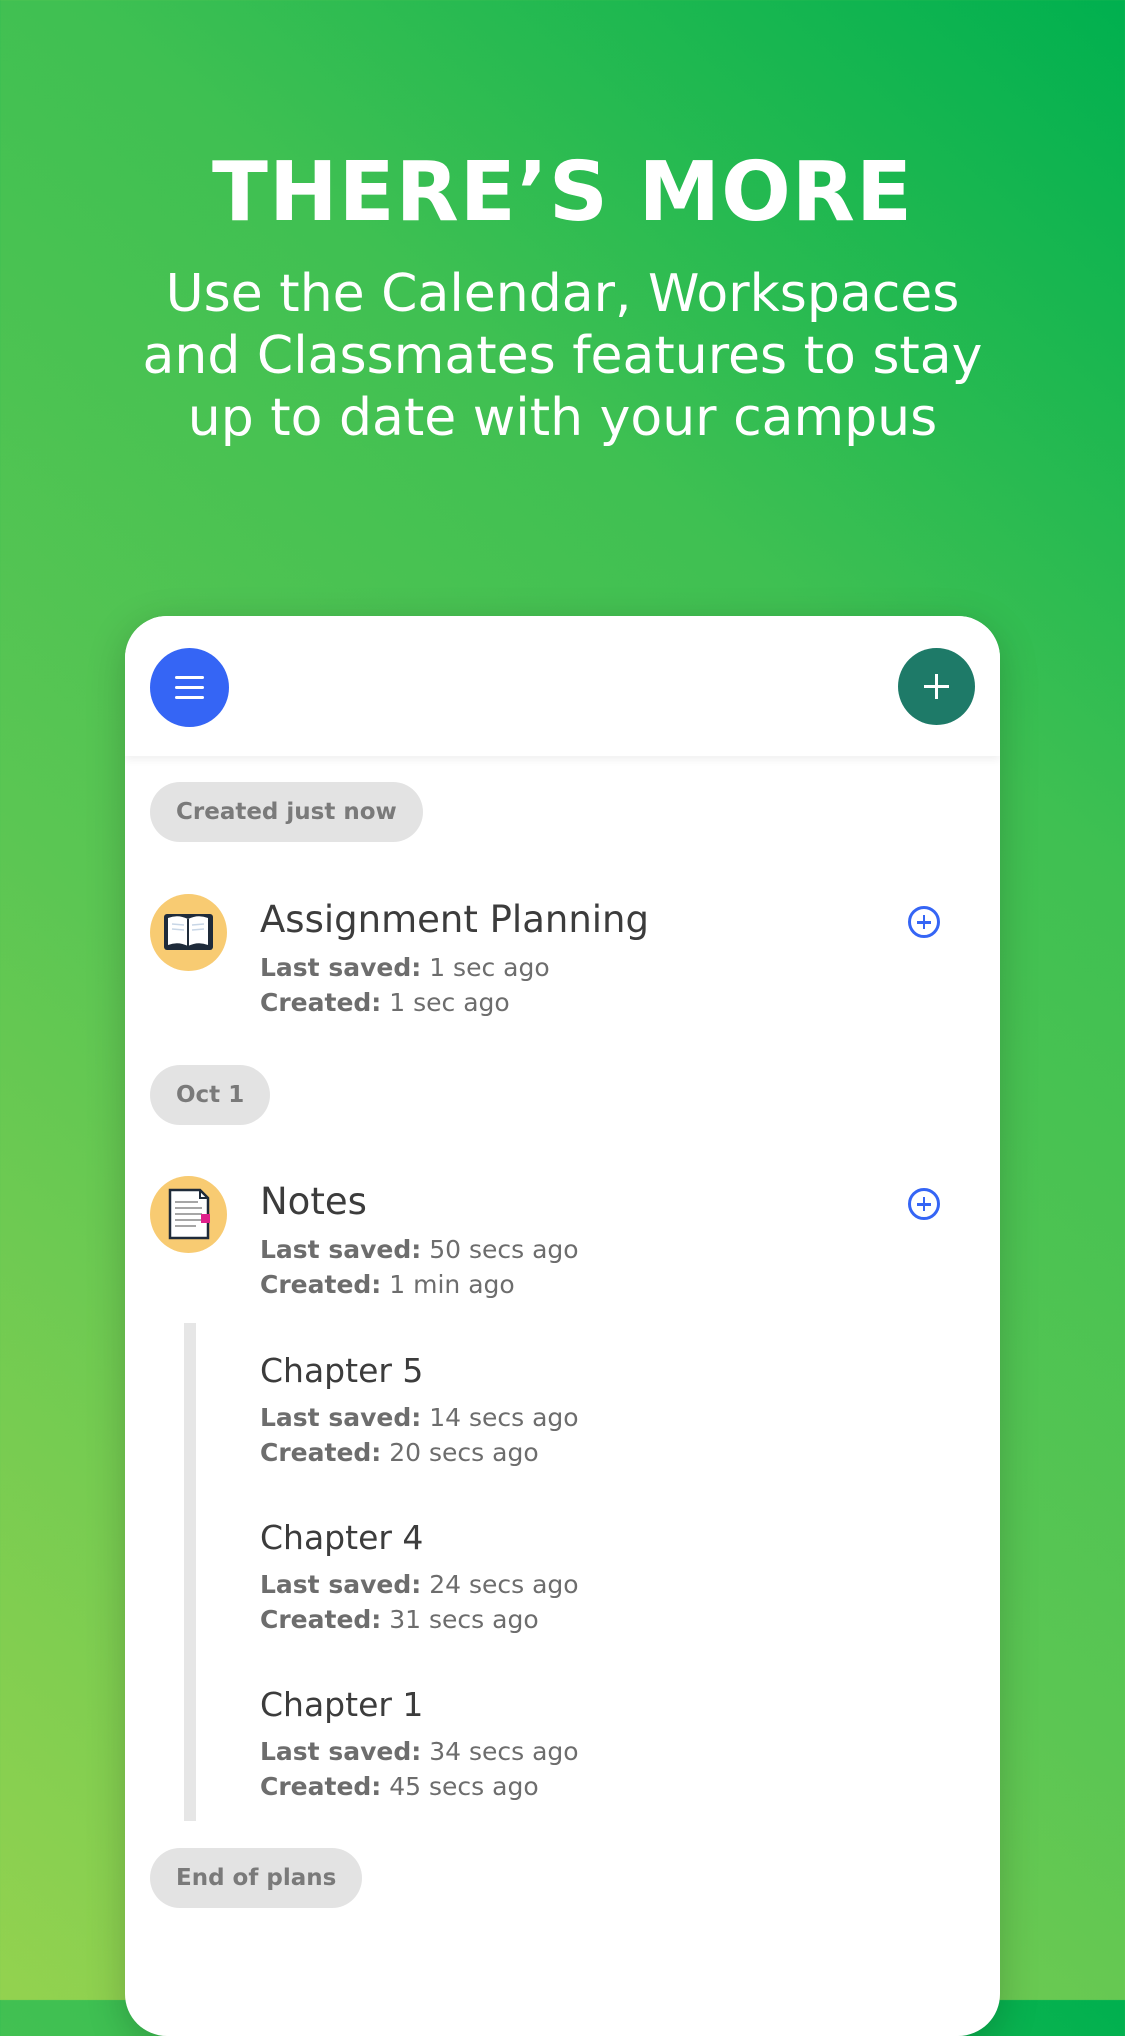  What do you see at coordinates (313, 1201) in the screenshot?
I see `plan-title: Notes` at bounding box center [313, 1201].